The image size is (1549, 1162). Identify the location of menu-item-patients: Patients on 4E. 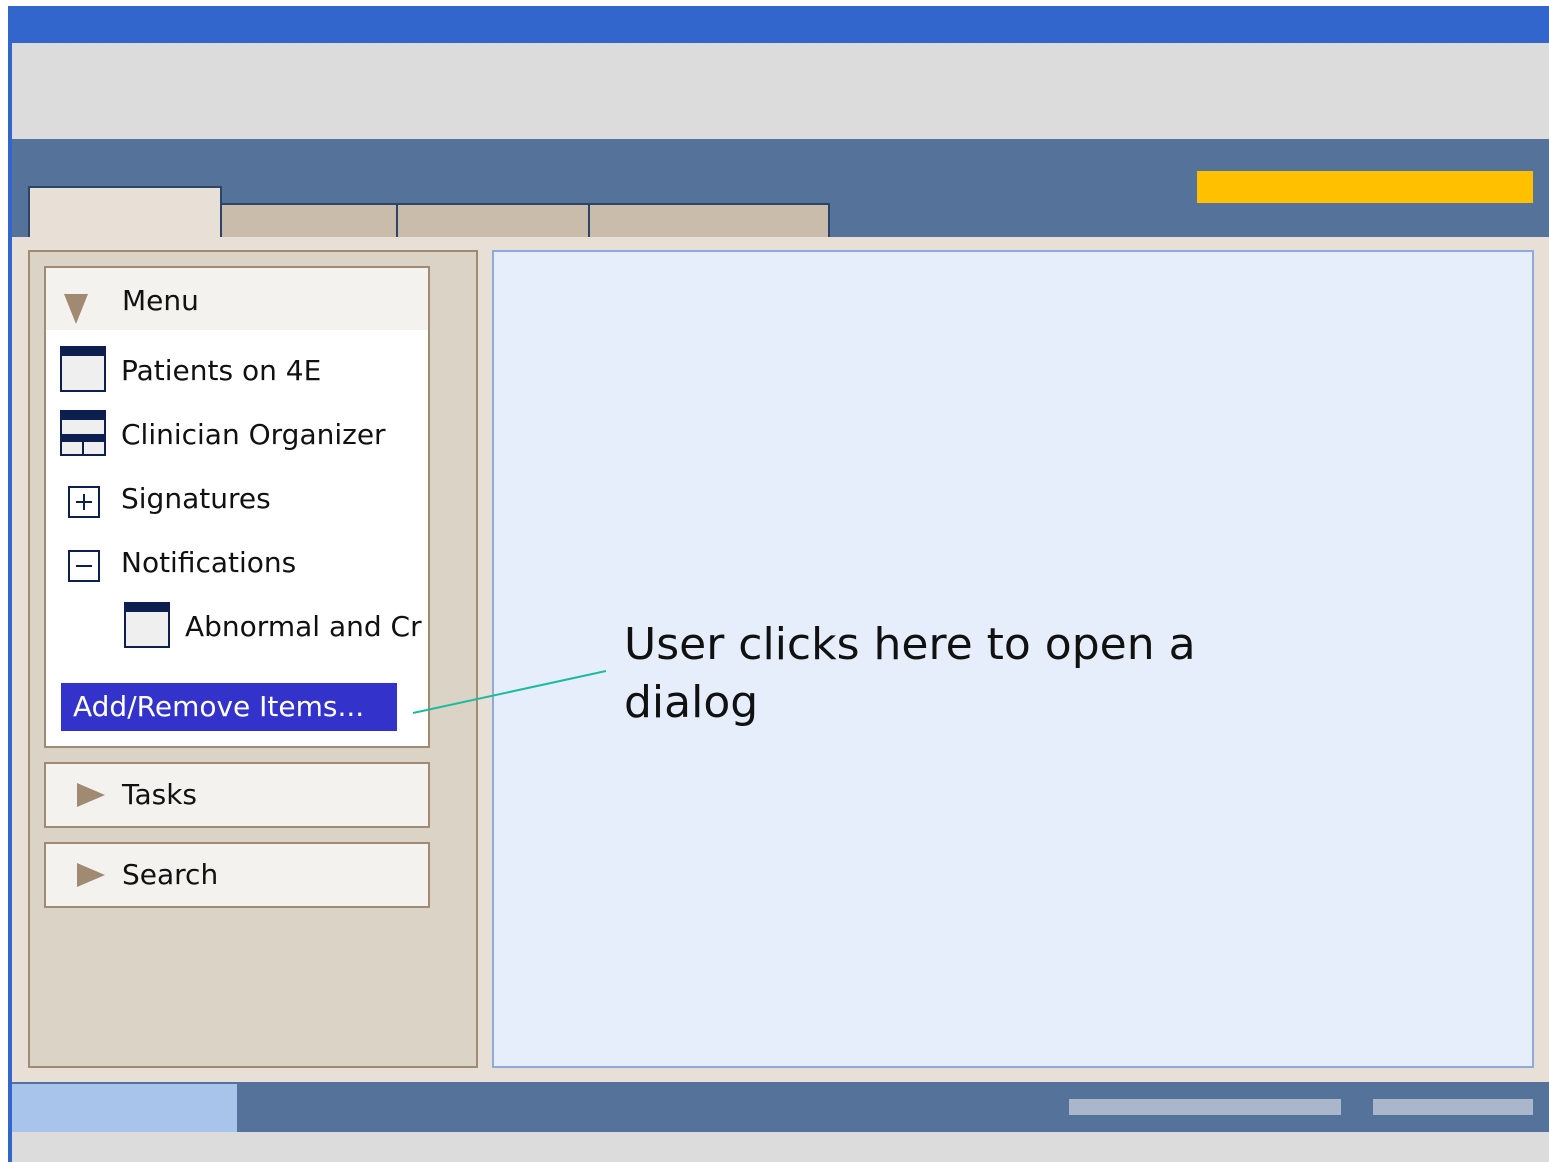
(237, 372).